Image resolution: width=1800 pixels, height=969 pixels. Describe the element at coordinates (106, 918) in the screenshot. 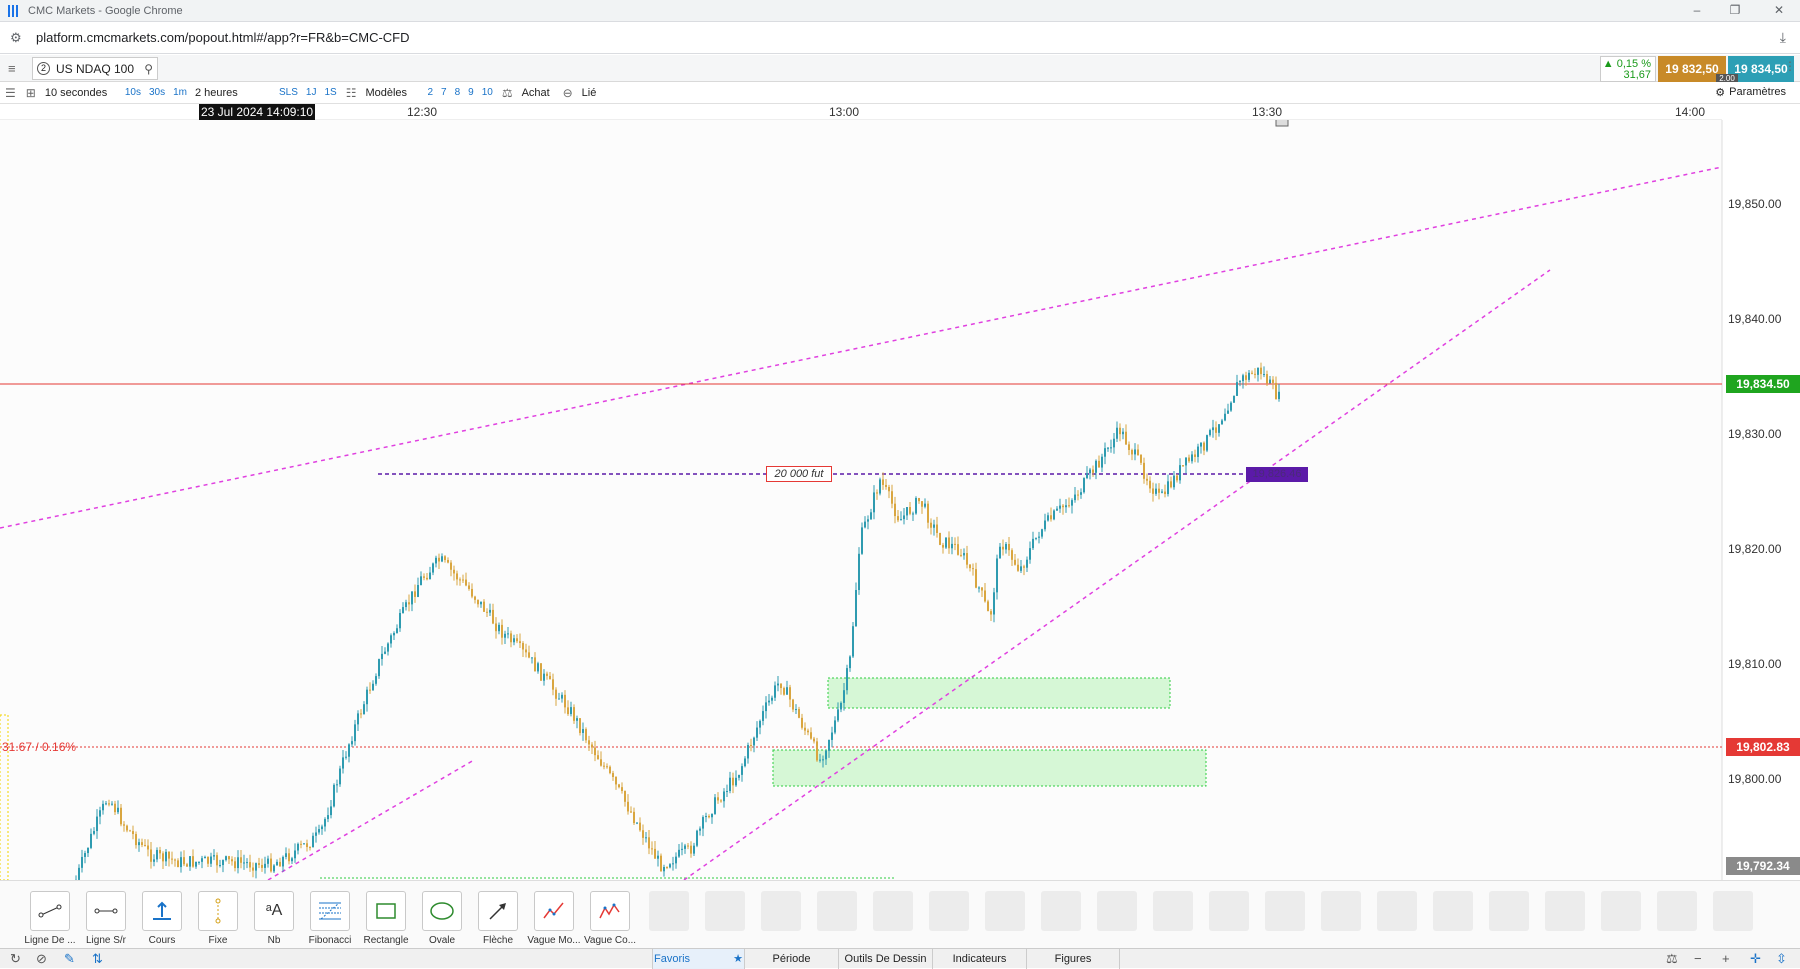

I see `tool-sr-line: Ligne S/r` at that location.